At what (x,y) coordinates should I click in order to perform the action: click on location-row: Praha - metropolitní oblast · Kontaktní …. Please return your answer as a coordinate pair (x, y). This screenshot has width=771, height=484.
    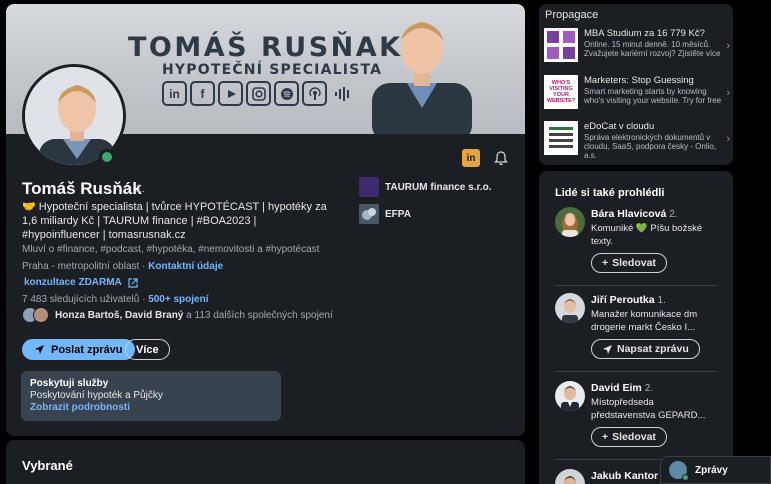
    Looking at the image, I should click on (122, 266).